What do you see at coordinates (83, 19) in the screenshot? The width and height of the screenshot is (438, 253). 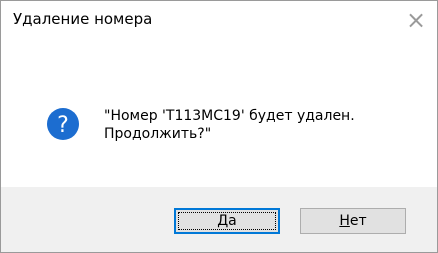 I see `dialog-title: Удаление номера` at bounding box center [83, 19].